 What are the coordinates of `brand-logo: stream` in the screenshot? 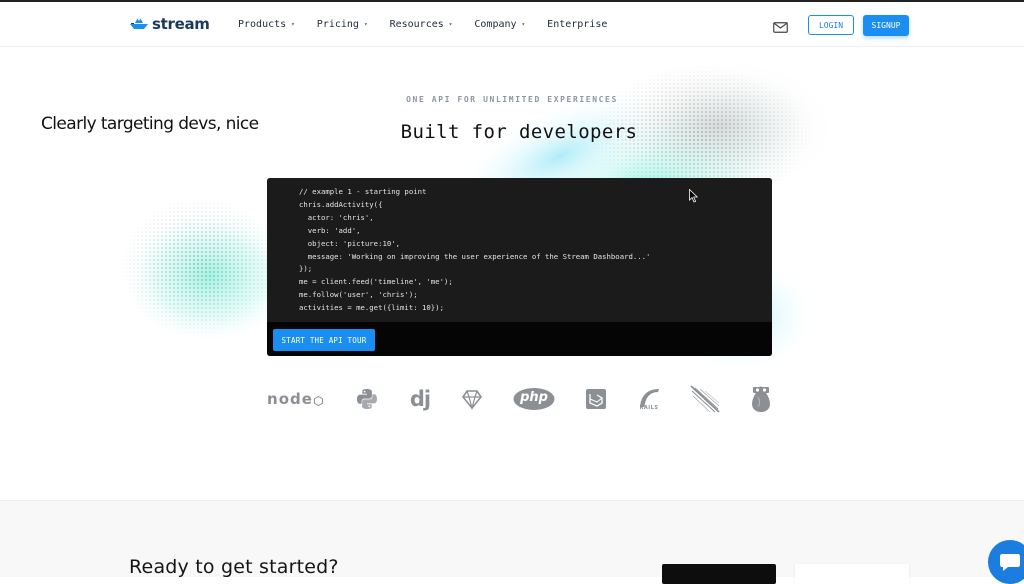 It's located at (169, 24).